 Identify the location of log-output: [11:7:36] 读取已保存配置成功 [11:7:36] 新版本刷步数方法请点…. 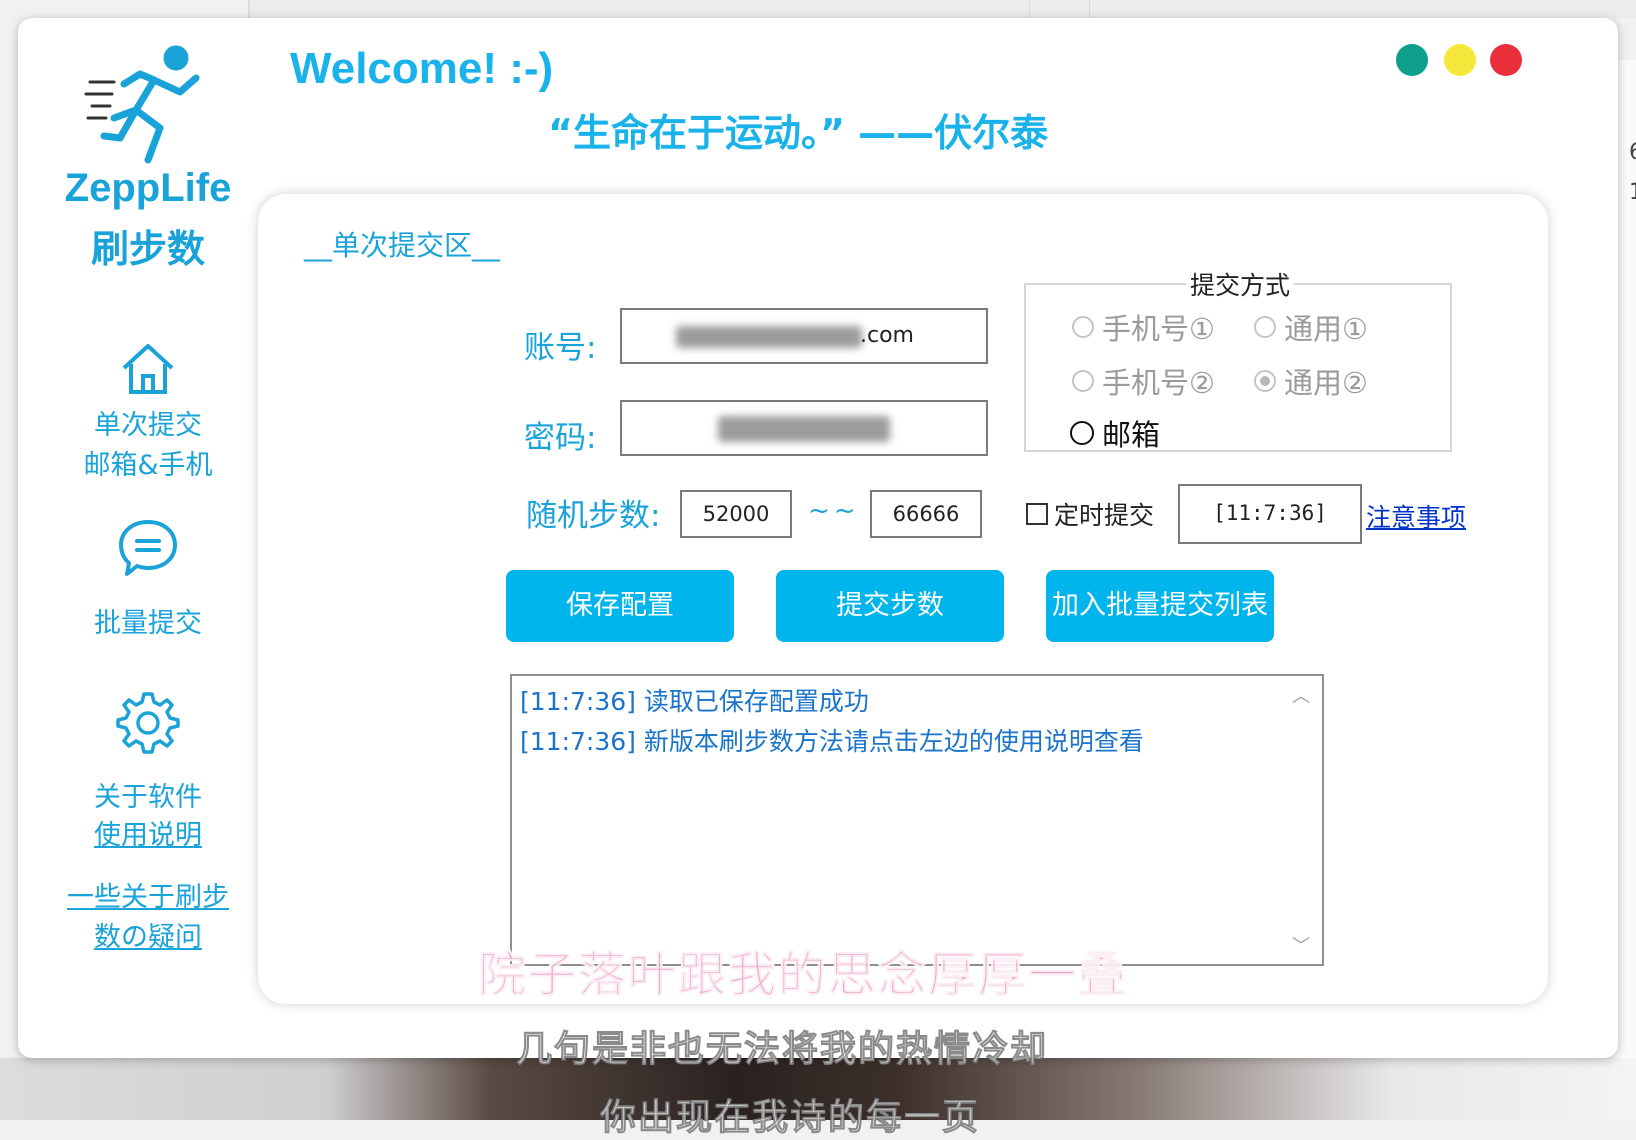
(917, 820).